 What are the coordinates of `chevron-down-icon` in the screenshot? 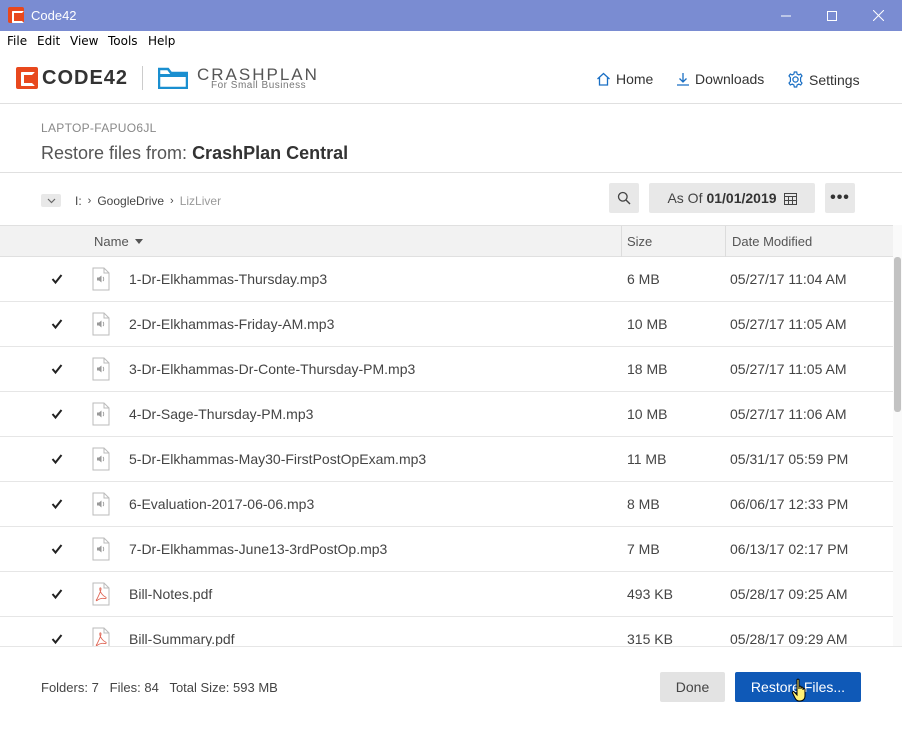 It's located at (51, 200).